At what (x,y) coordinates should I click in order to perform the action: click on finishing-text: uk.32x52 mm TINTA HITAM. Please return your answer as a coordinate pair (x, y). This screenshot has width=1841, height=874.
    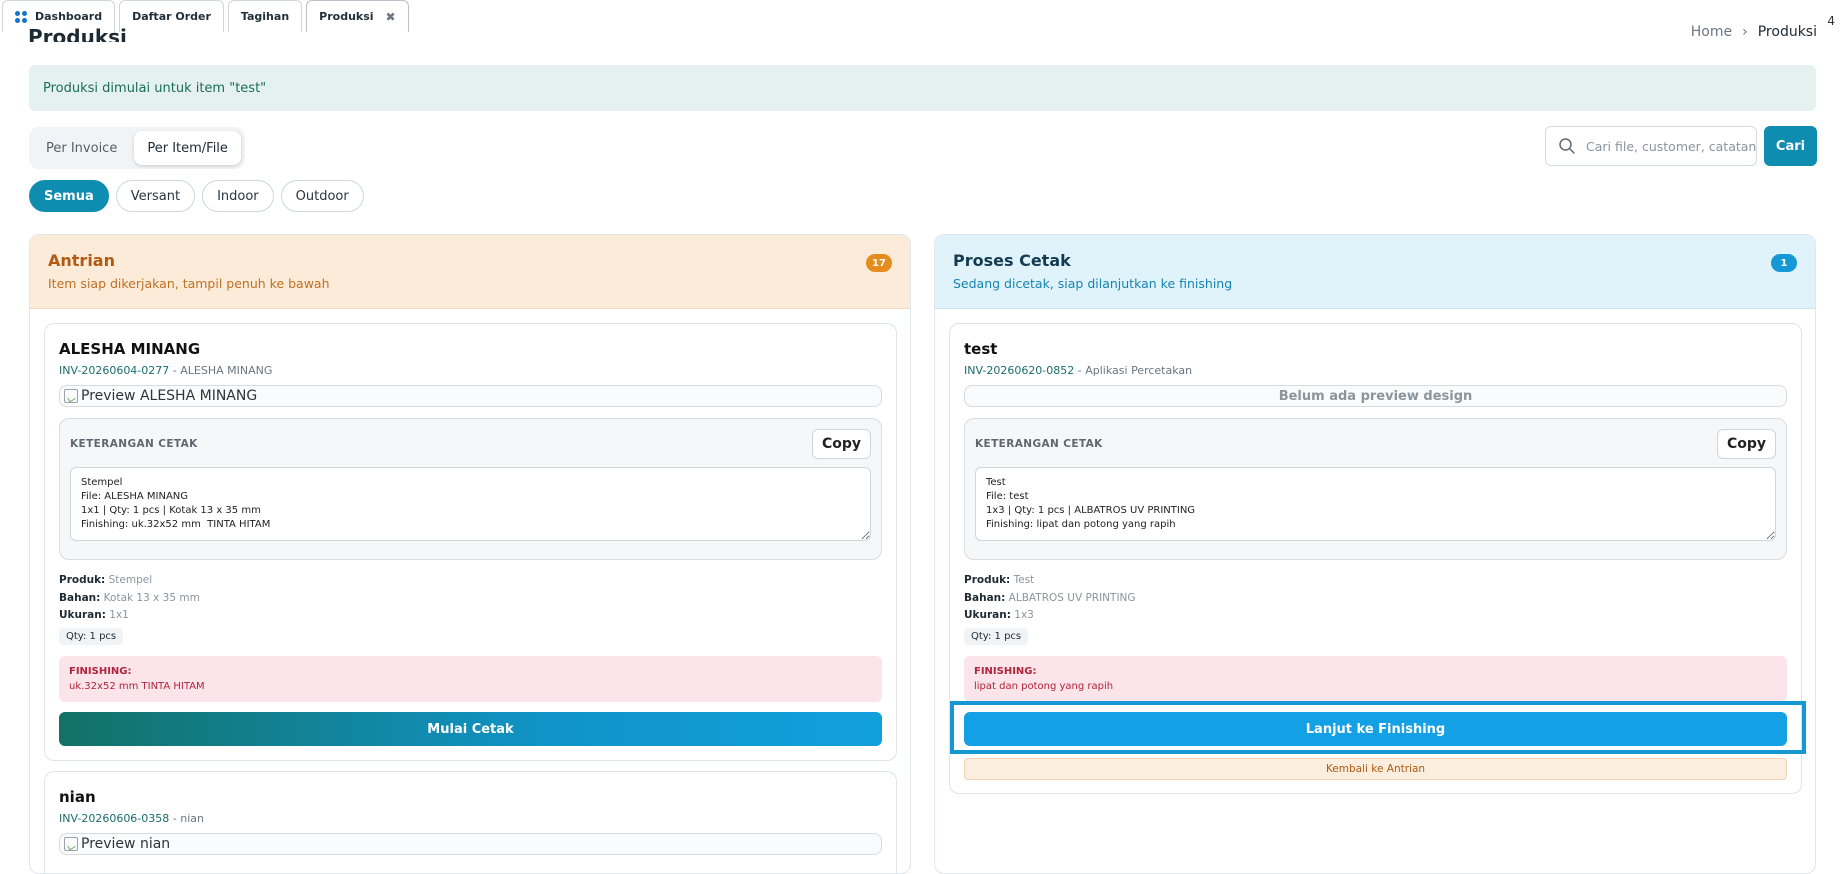
    Looking at the image, I should click on (137, 686).